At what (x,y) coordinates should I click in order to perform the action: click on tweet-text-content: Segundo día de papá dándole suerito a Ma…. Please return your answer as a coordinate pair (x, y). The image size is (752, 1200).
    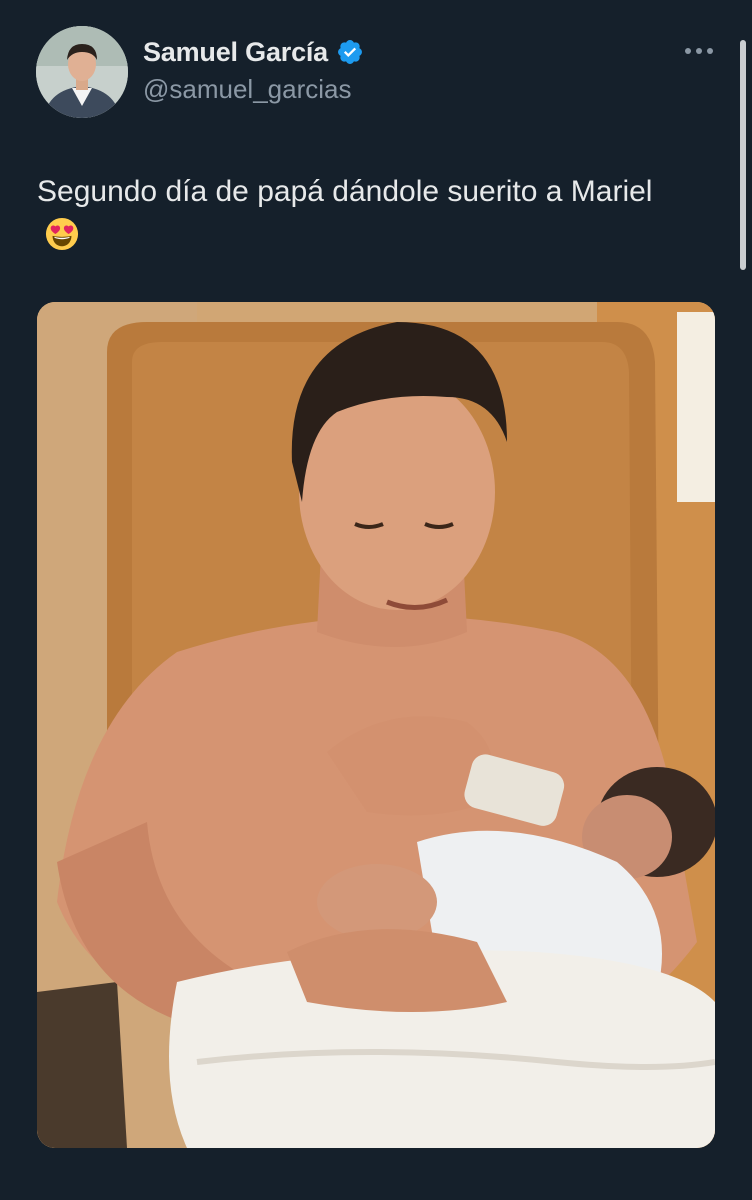
    Looking at the image, I should click on (345, 191).